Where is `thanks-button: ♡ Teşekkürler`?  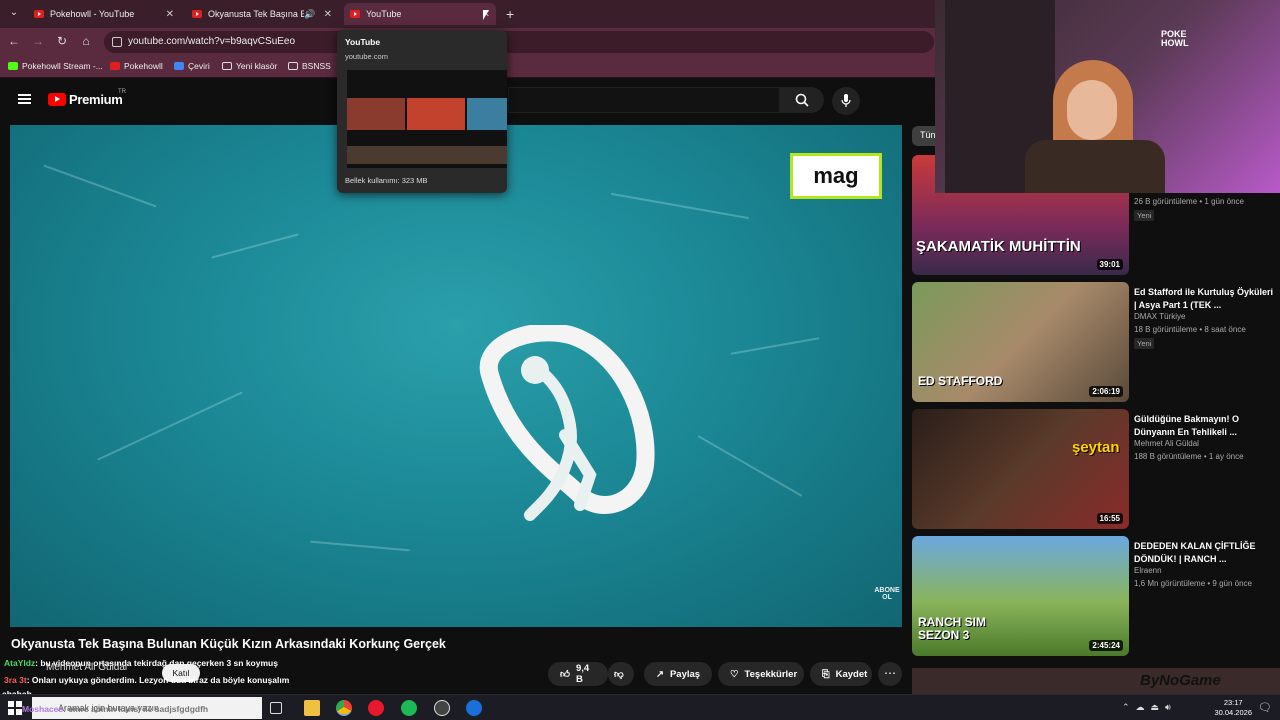 thanks-button: ♡ Teşekkürler is located at coordinates (761, 674).